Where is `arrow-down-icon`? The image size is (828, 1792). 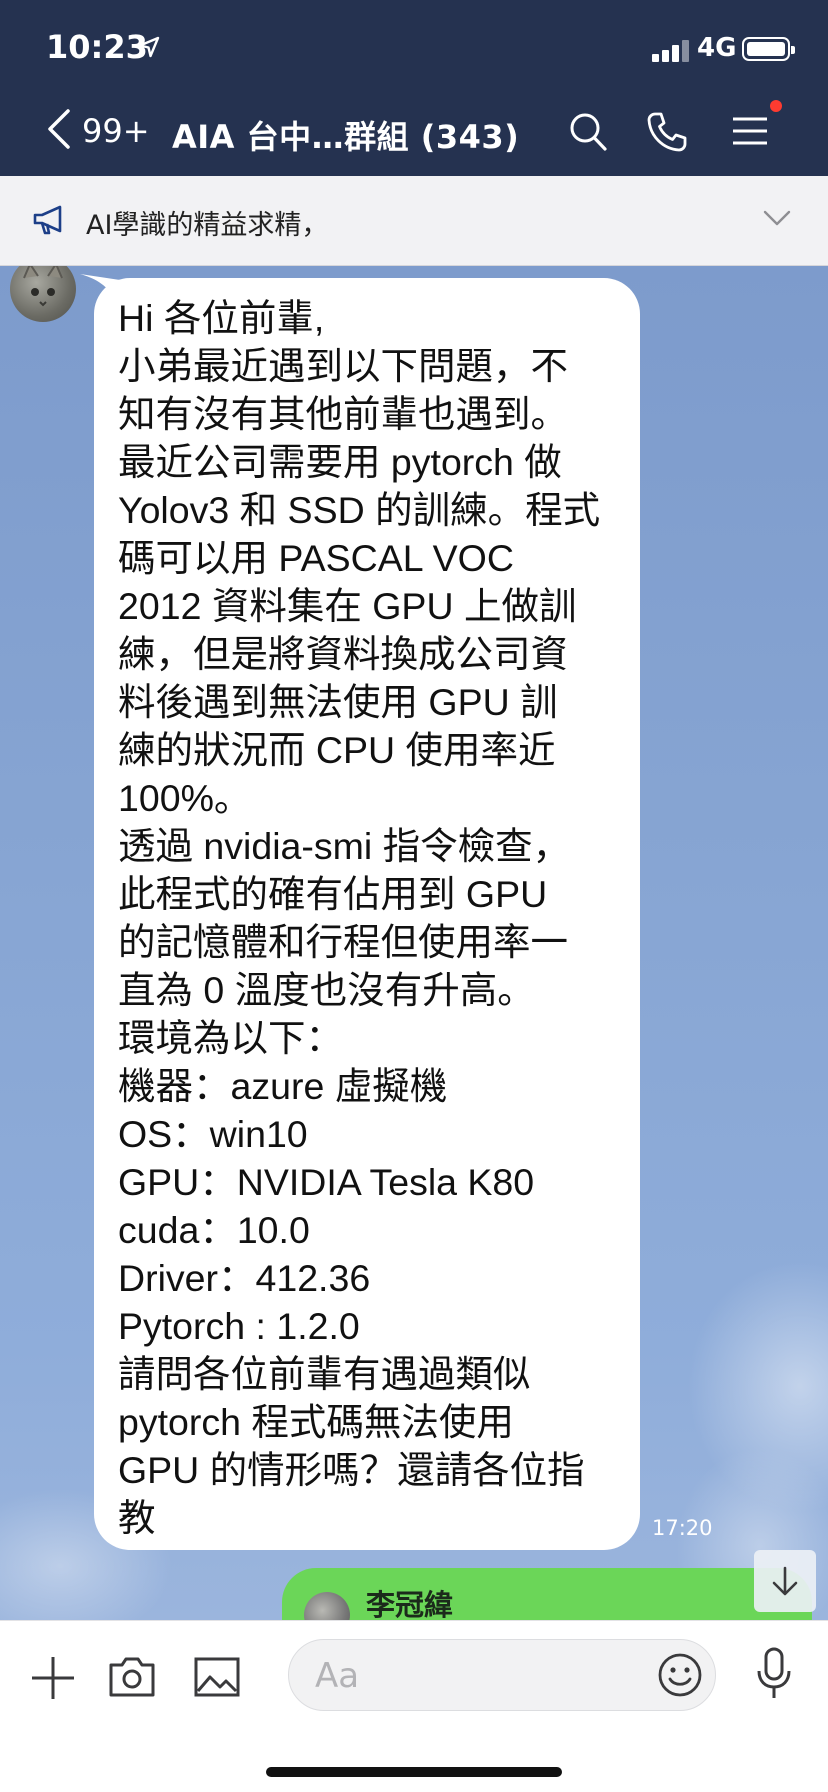
arrow-down-icon is located at coordinates (785, 1581).